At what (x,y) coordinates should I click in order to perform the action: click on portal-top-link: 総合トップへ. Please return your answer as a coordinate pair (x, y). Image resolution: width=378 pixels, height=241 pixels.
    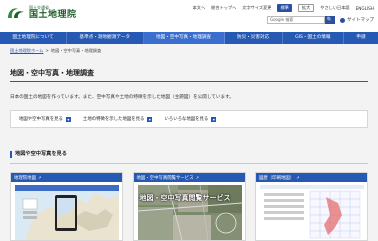
    Looking at the image, I should click on (223, 8).